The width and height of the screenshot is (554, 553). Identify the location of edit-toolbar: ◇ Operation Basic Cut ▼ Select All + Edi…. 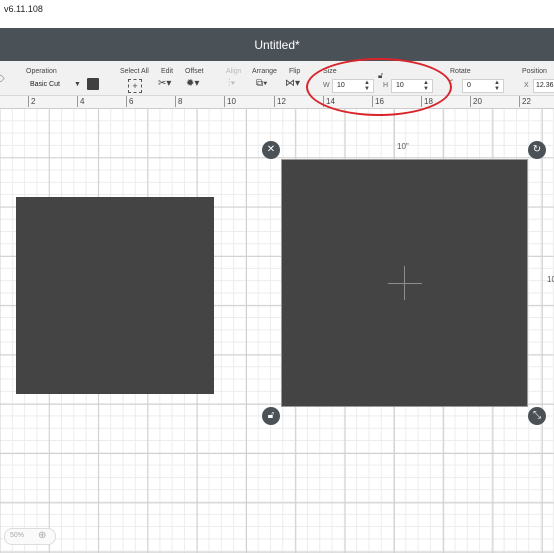
(277, 78).